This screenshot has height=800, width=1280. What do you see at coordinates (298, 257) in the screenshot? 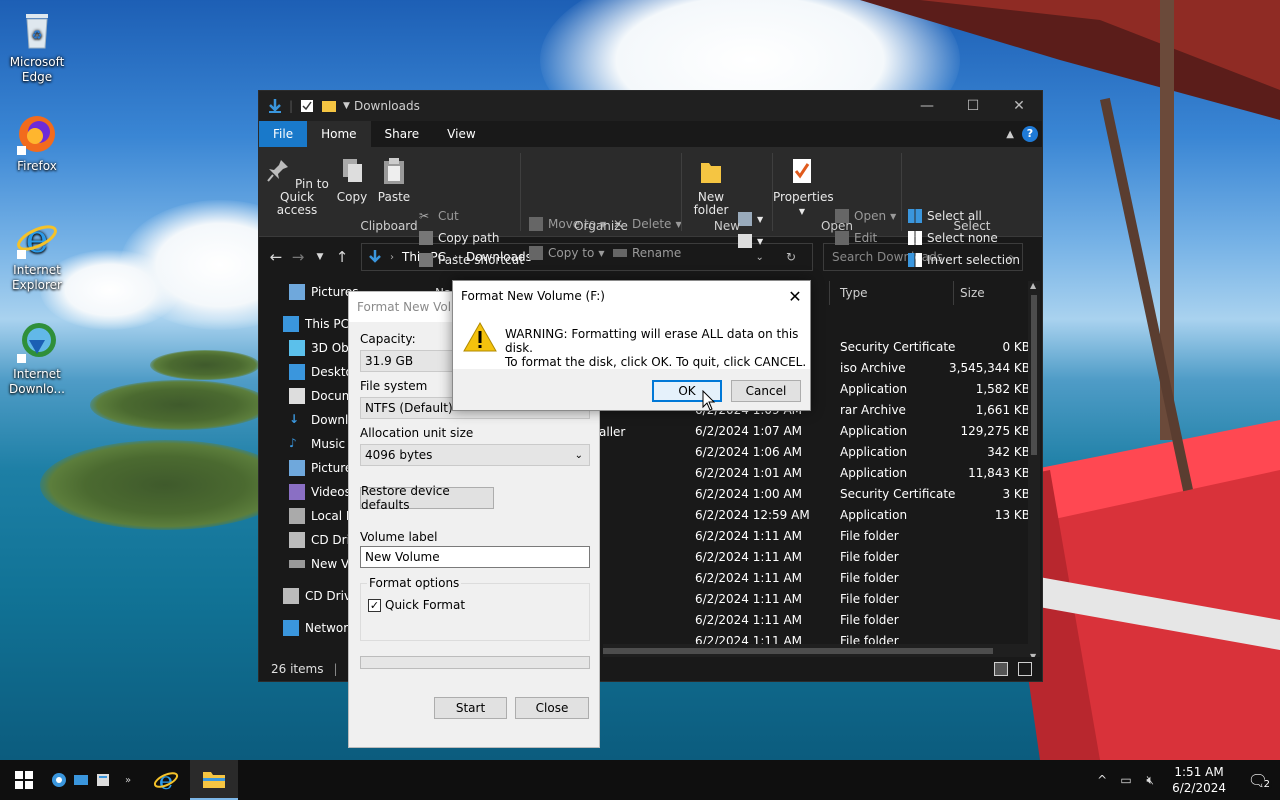
I see `forward-arrow-icon: →` at bounding box center [298, 257].